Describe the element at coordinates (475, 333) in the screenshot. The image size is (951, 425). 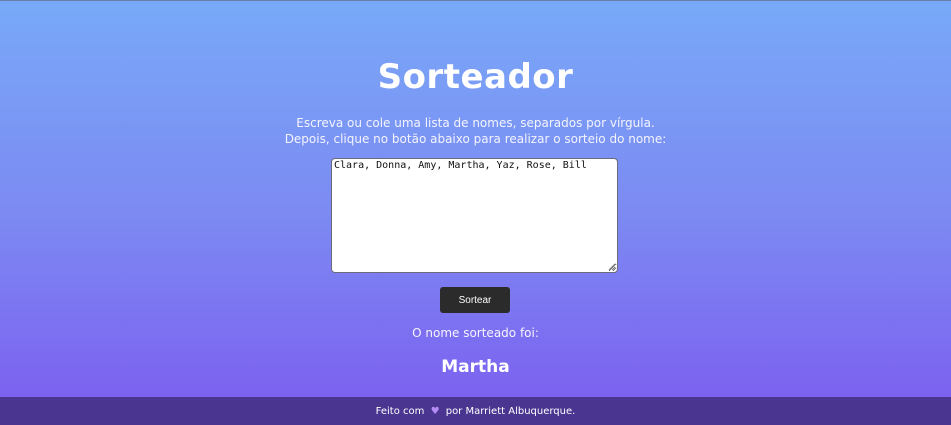
I see `result-label: O nome sorteado foi:` at that location.